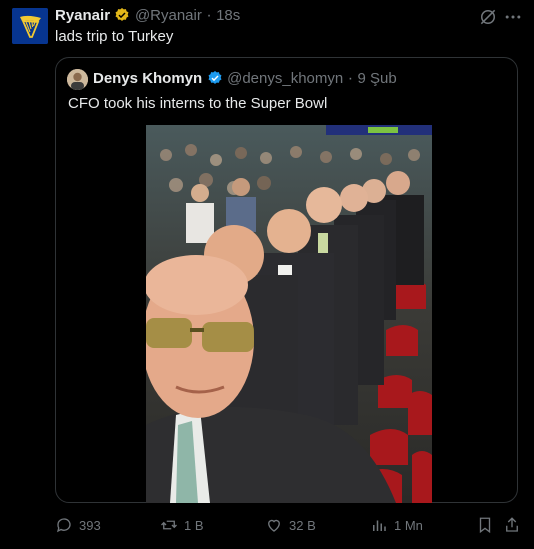  Describe the element at coordinates (147, 78) in the screenshot. I see `quote-display-name: Denys Khomyn` at that location.